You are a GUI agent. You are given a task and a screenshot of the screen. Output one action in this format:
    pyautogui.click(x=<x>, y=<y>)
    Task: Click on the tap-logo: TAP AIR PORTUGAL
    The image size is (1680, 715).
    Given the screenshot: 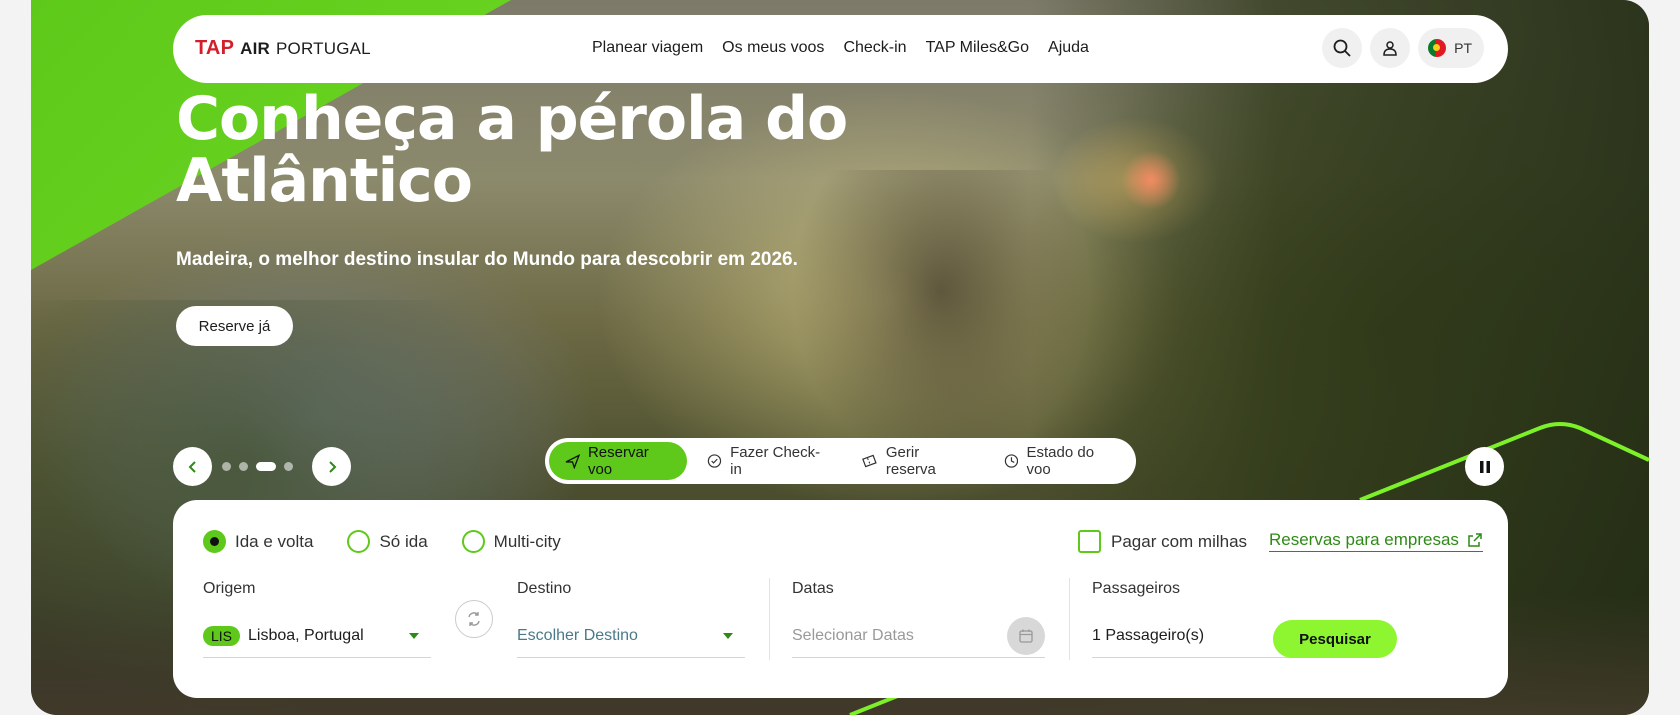 What is the action you would take?
    pyautogui.click(x=283, y=48)
    